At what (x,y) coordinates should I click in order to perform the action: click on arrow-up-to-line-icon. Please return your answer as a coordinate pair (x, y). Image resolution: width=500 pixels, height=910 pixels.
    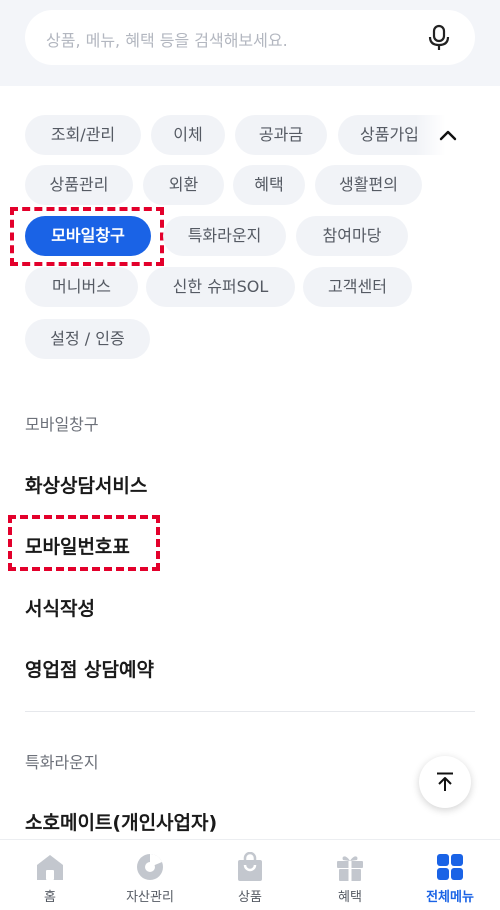
    Looking at the image, I should click on (445, 781).